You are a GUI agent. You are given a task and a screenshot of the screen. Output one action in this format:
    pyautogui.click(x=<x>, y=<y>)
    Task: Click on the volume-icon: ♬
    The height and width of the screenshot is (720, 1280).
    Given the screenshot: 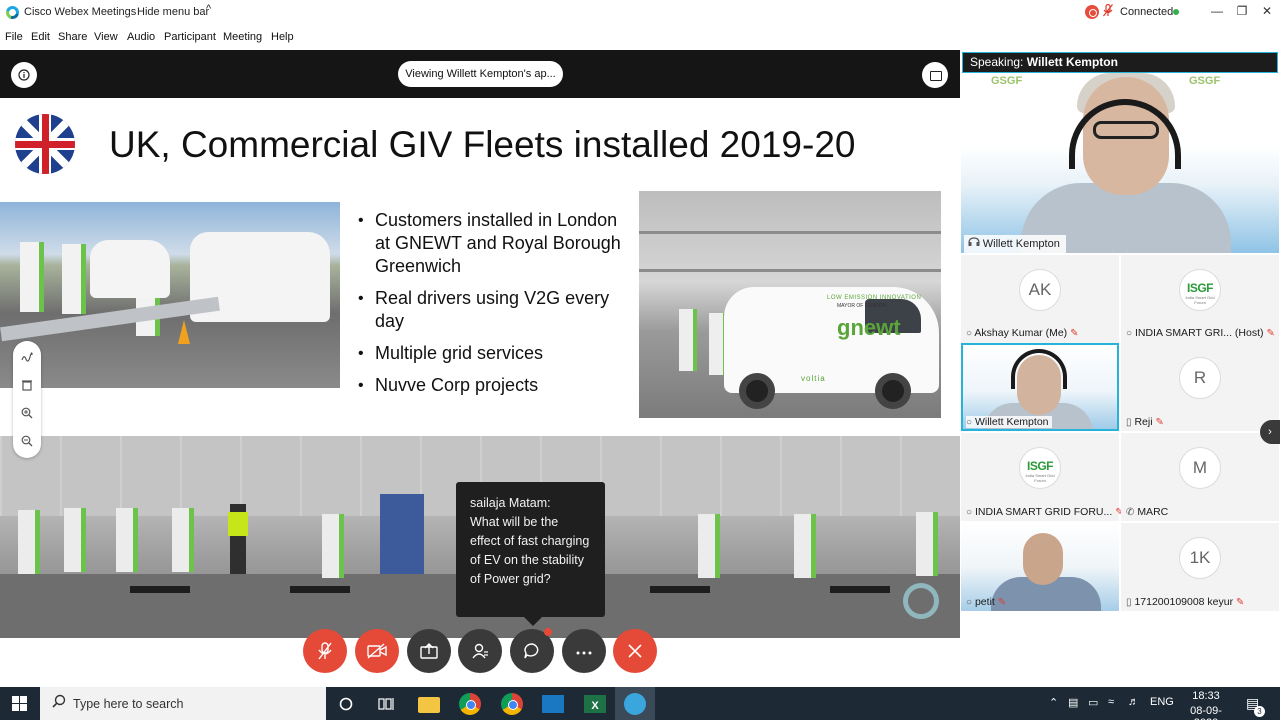 What is the action you would take?
    pyautogui.click(x=1133, y=702)
    